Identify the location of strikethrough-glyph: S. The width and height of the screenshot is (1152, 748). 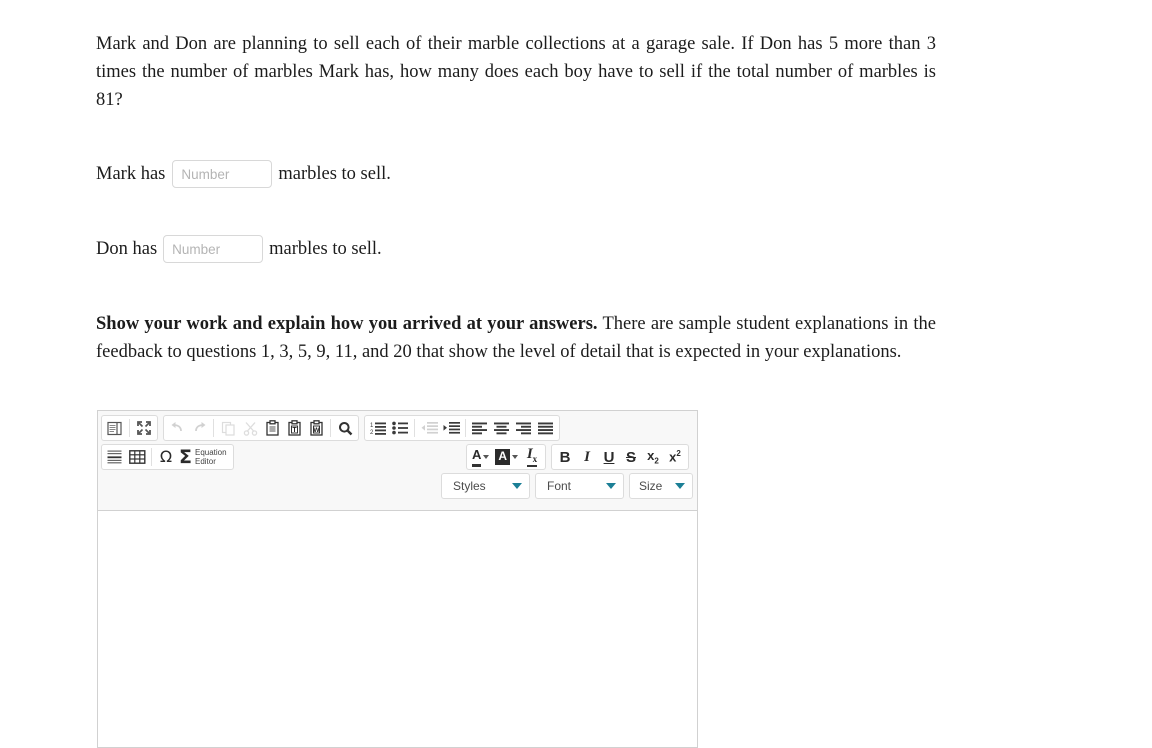
(630, 457).